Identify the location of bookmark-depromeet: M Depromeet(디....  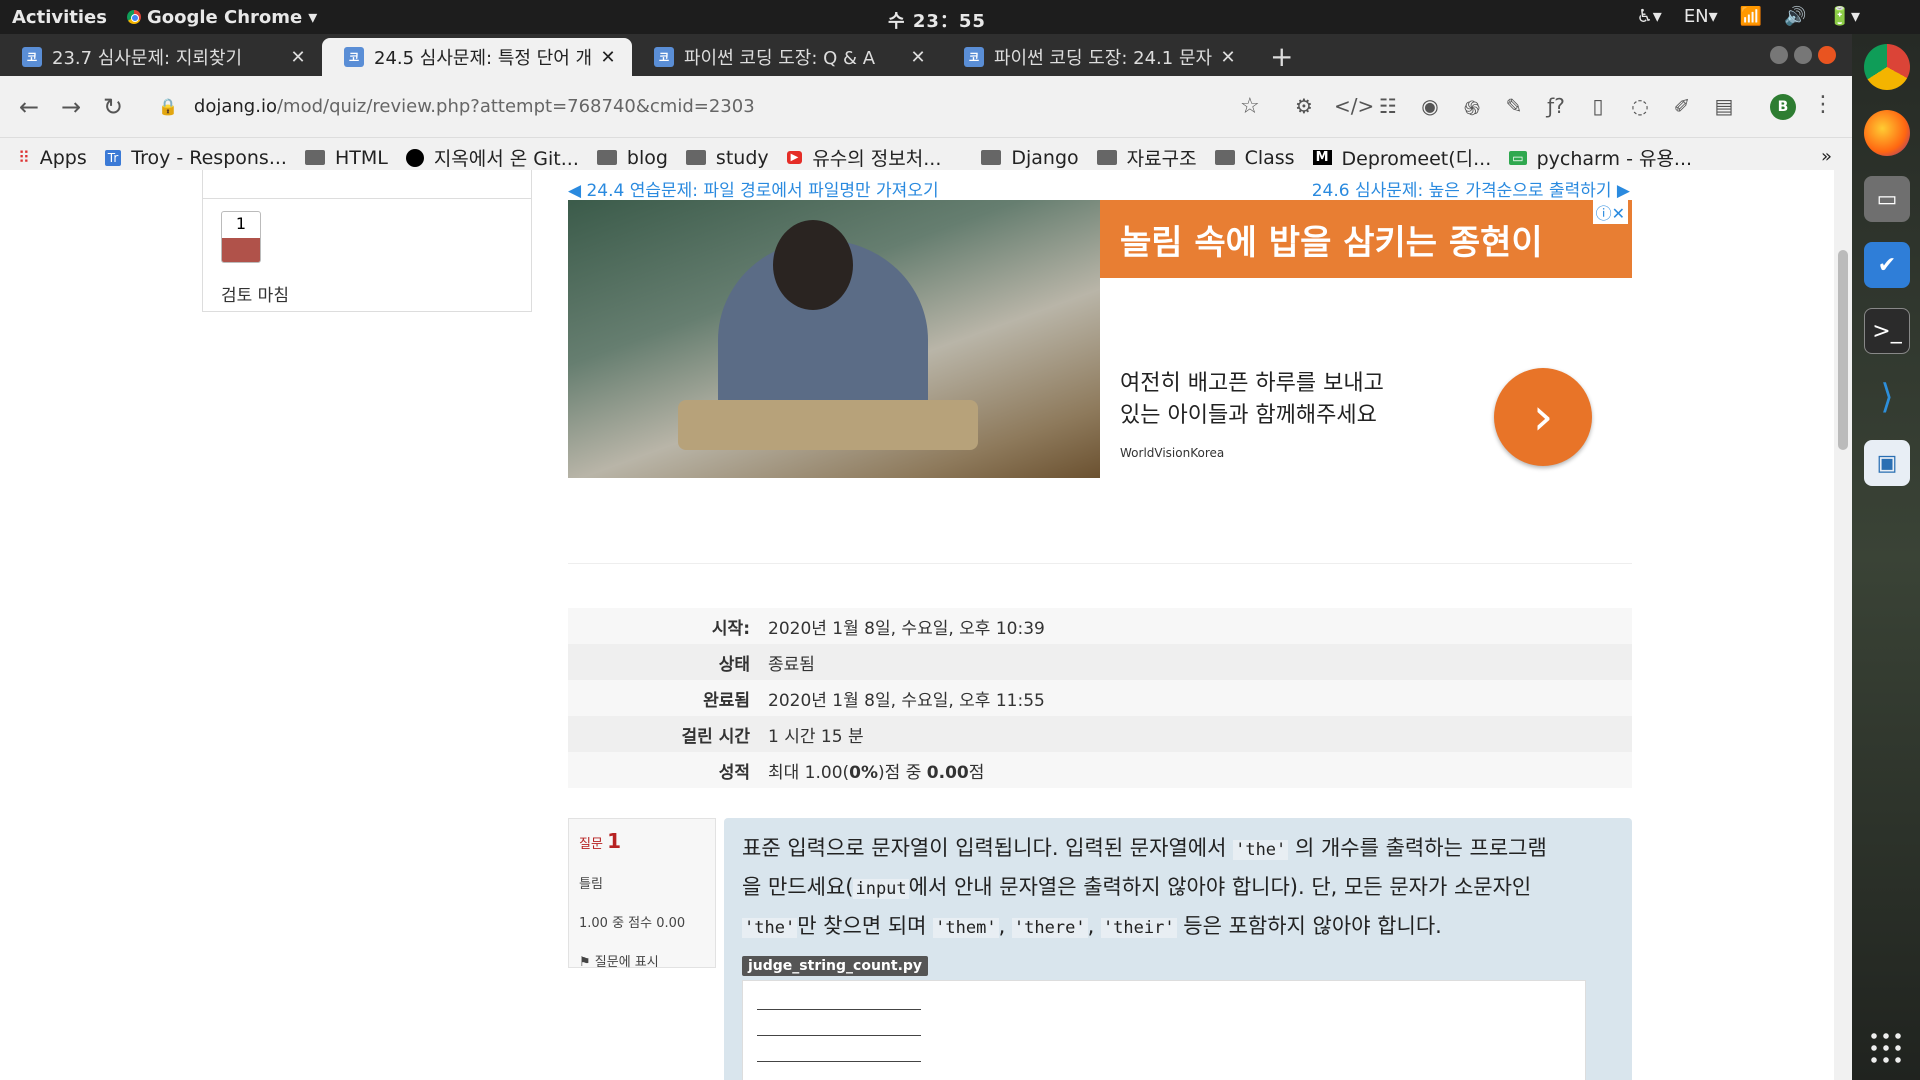
(1401, 157).